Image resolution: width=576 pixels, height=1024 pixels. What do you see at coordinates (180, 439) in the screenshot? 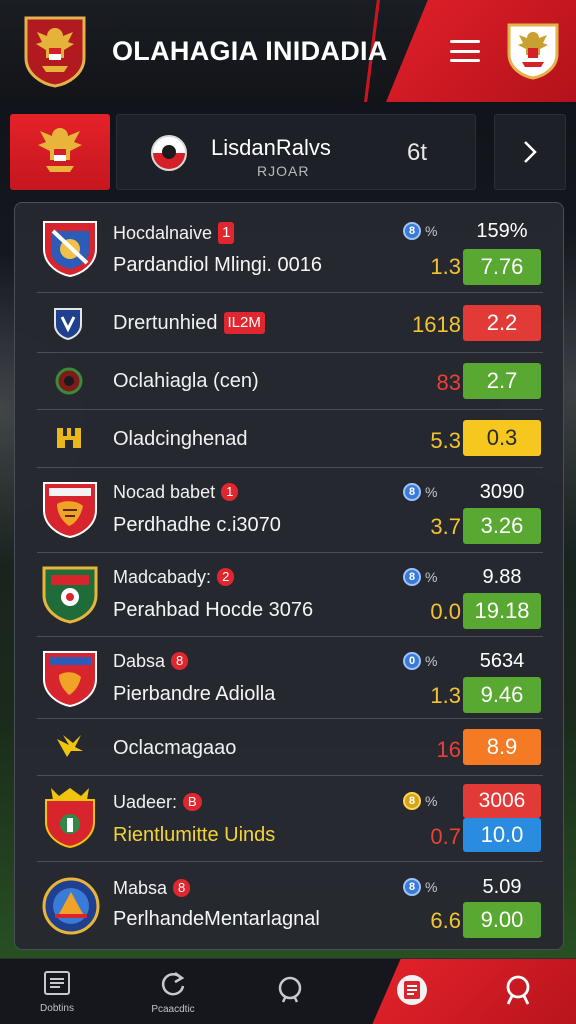
I see `team-name: Oladcinghenad` at bounding box center [180, 439].